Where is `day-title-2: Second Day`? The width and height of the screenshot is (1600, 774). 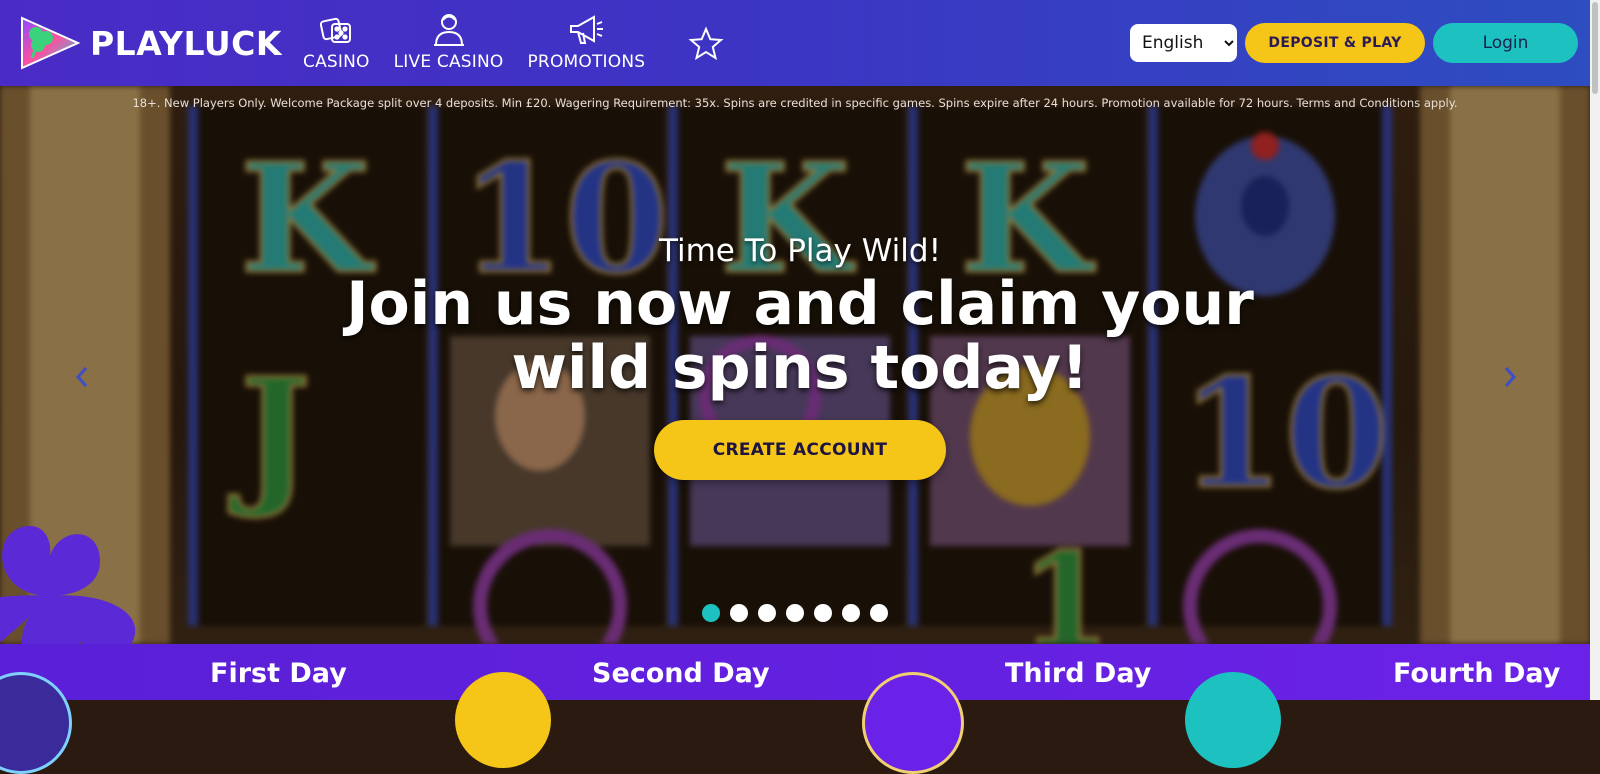
day-title-2: Second Day is located at coordinates (681, 673).